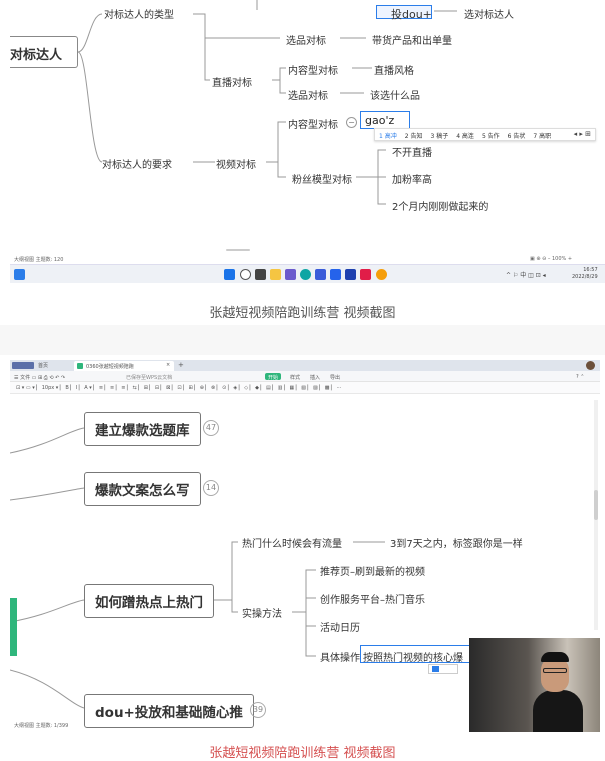 The width and height of the screenshot is (605, 761). What do you see at coordinates (414, 135) in the screenshot?
I see `ime-candidate: 2 告知` at bounding box center [414, 135].